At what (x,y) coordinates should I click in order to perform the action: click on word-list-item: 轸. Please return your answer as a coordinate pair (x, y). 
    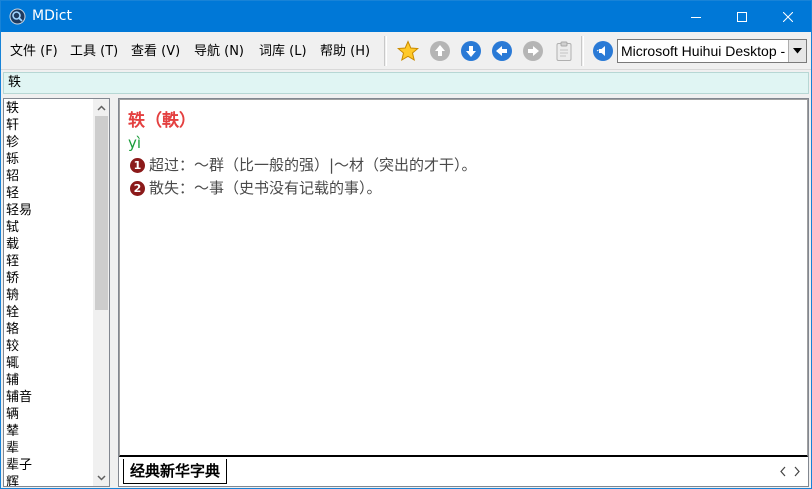
    Looking at the image, I should click on (49, 142).